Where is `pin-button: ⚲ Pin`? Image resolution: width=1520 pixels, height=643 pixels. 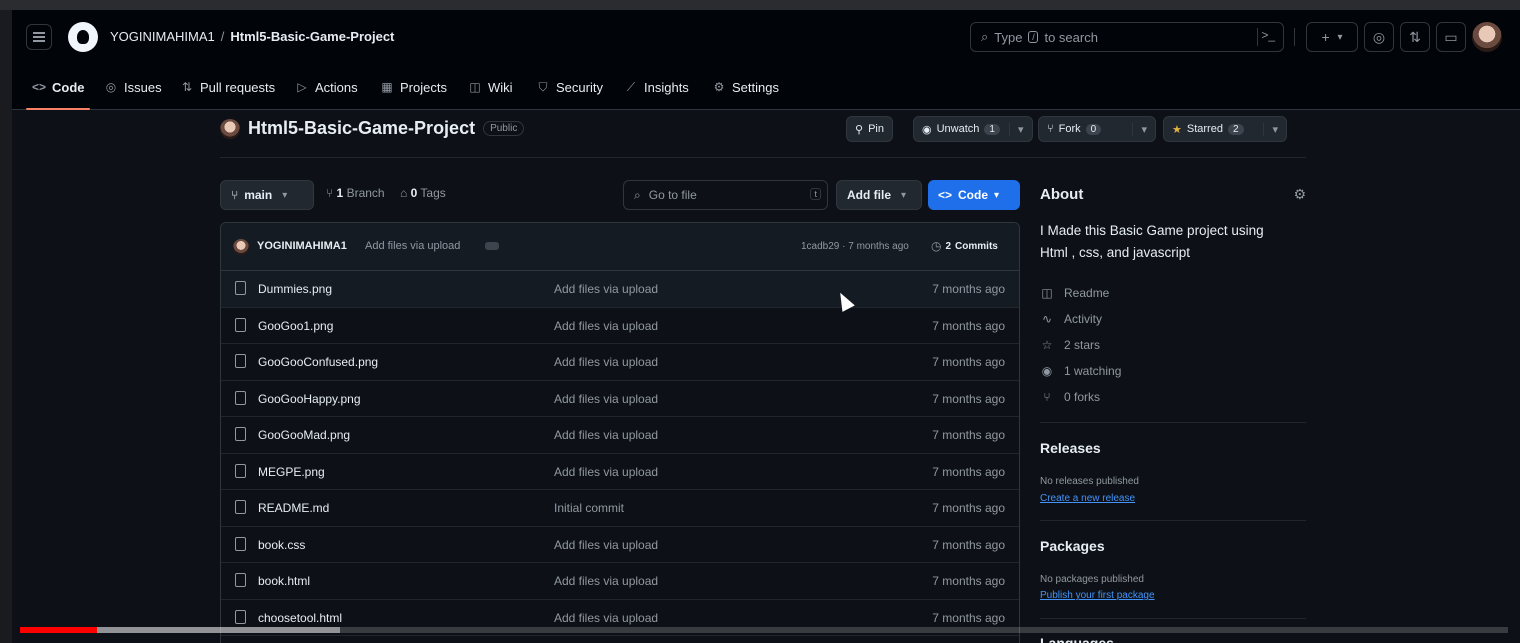 pin-button: ⚲ Pin is located at coordinates (869, 129).